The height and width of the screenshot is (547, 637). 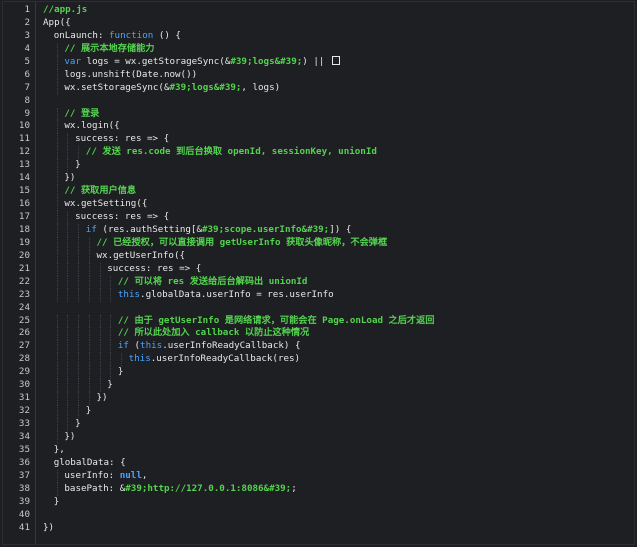 I want to click on code-text: wx.getSetting({, so click(x=105, y=204).